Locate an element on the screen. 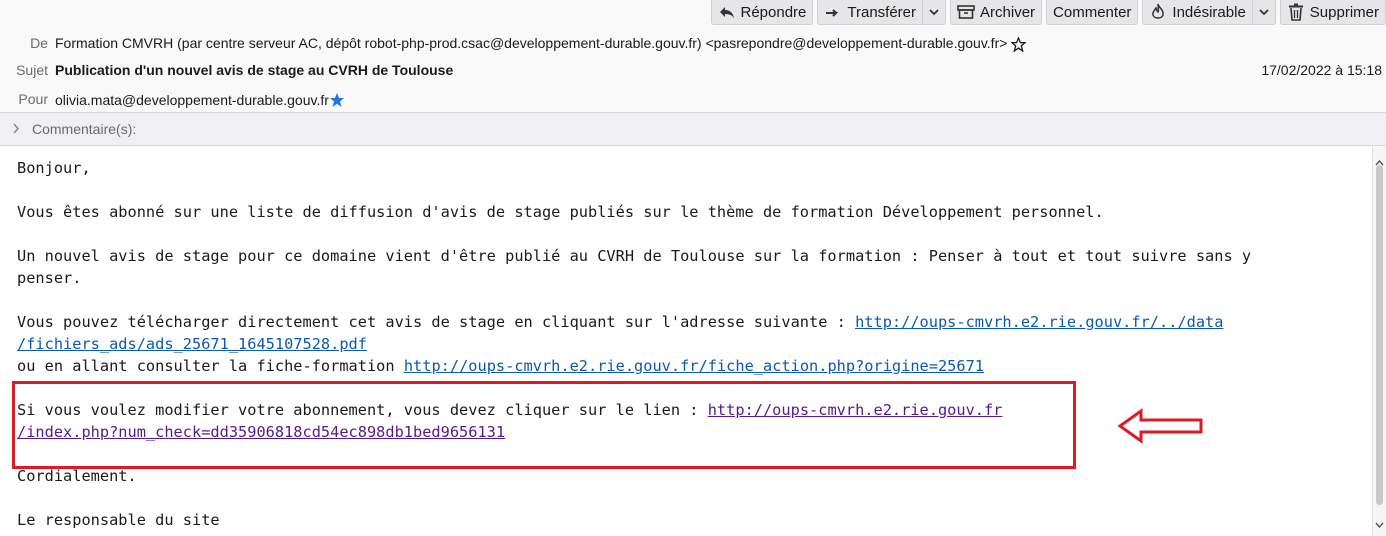 This screenshot has width=1386, height=536. pdf-link-part1: http://oups-cmvrh.e2.rie.gouv.fr/../data is located at coordinates (1039, 322).